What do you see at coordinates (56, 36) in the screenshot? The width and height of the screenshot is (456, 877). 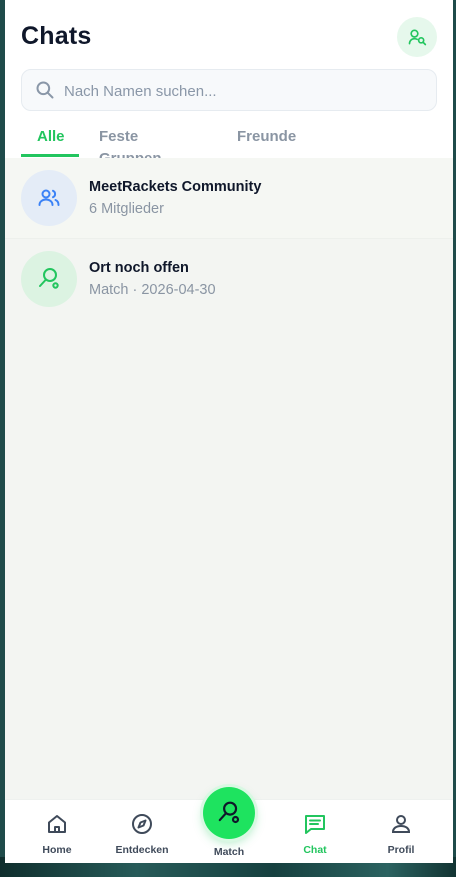 I see `page-title: Chats` at bounding box center [56, 36].